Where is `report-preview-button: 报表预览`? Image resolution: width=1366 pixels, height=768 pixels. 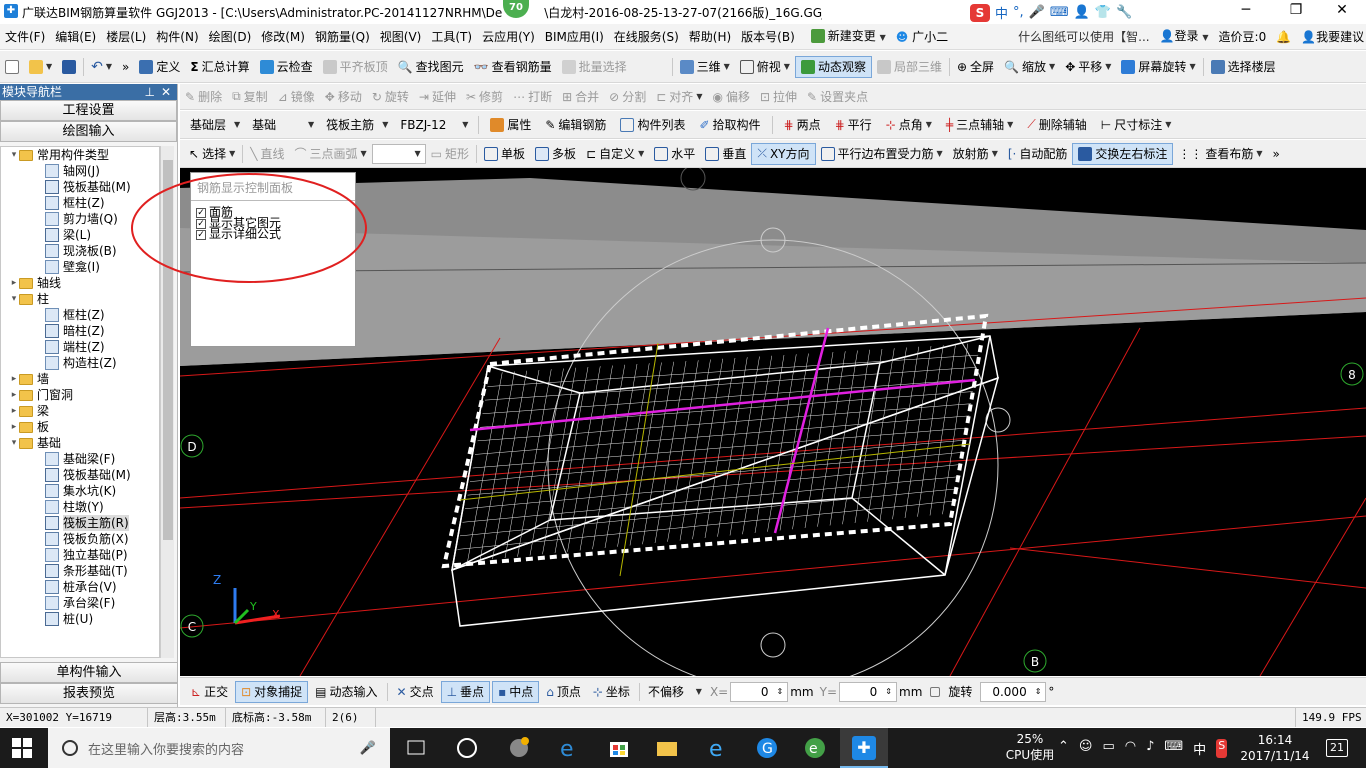
report-preview-button: 报表预览 is located at coordinates (89, 693).